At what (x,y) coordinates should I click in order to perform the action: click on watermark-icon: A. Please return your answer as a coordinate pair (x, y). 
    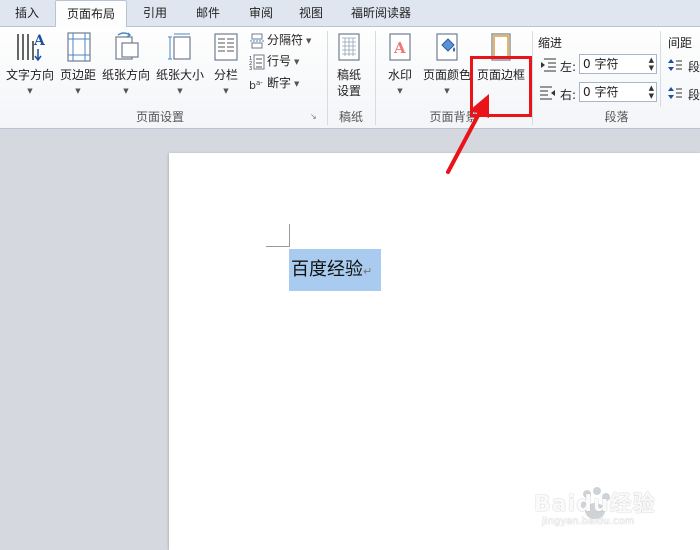
    Looking at the image, I should click on (400, 47).